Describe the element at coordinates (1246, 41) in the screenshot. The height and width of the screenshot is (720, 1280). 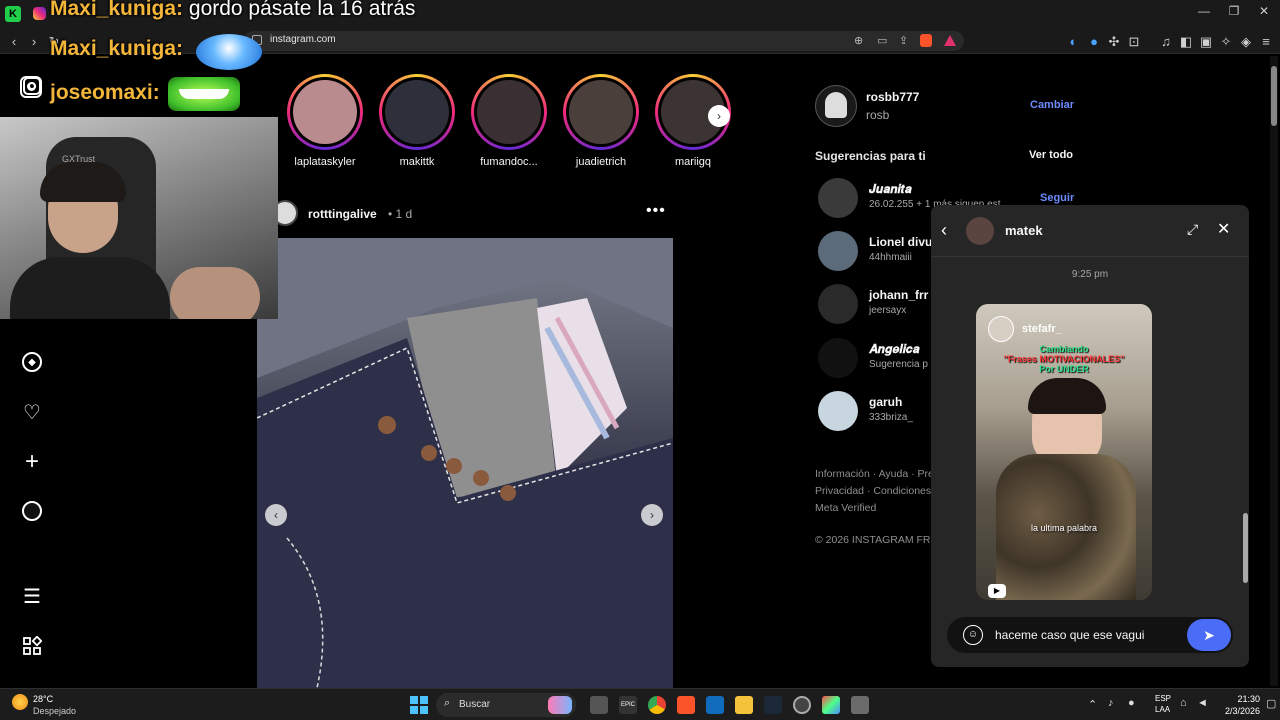
I see `vpn-icon: ◈` at that location.